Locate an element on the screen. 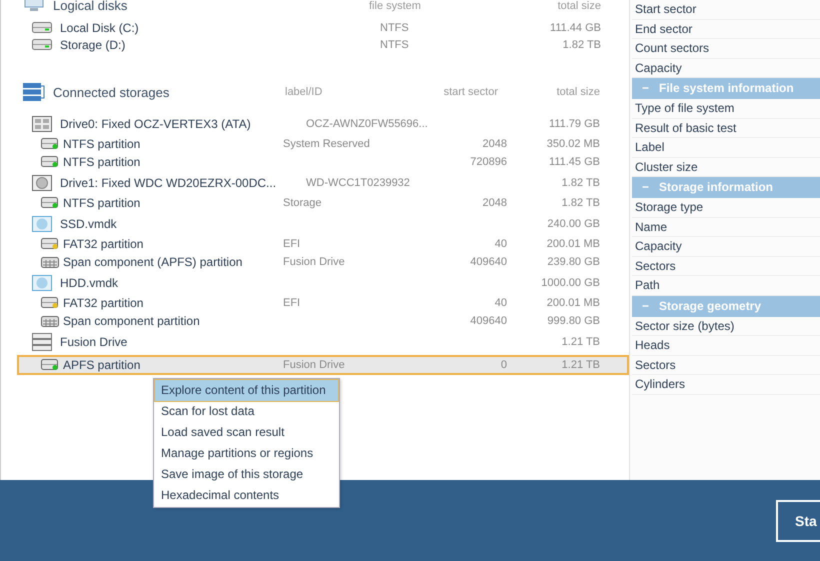  property-label: Result of basic test is located at coordinates (726, 128).